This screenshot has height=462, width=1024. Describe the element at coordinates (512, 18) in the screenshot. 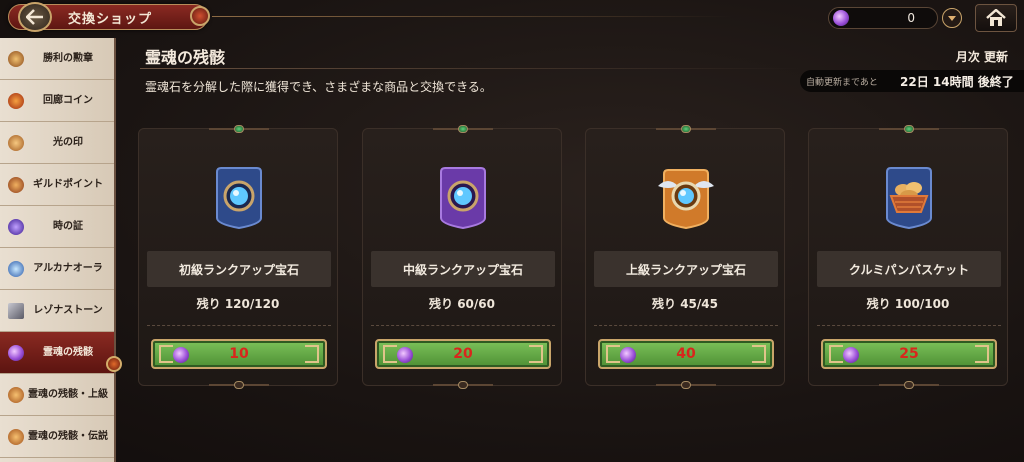

I see `top-bar: 交換ショップ 0` at that location.